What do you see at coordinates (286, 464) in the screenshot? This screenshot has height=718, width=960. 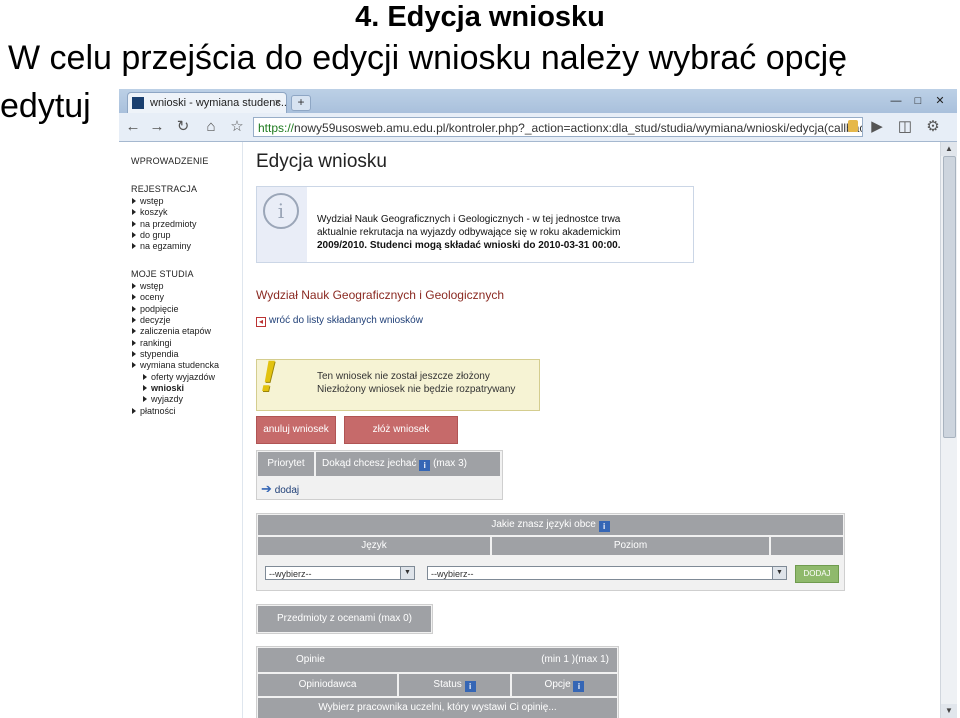 I see `priority-header: Priorytet` at bounding box center [286, 464].